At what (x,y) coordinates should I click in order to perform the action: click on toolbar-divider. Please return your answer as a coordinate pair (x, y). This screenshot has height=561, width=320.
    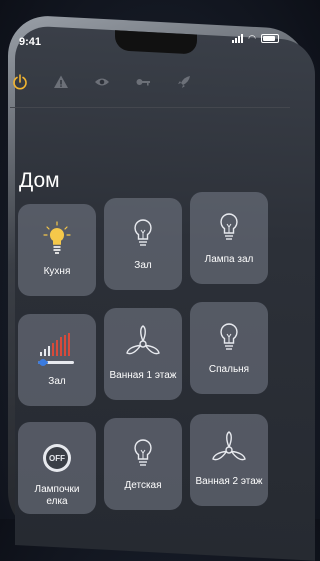
    Looking at the image, I should click on (150, 107).